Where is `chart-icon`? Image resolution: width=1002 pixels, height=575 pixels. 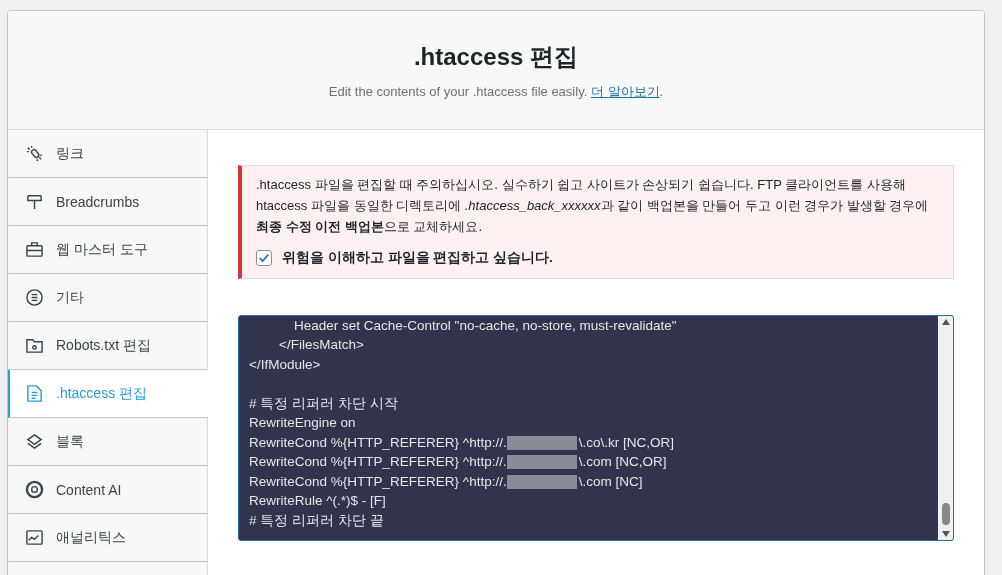 chart-icon is located at coordinates (34, 537).